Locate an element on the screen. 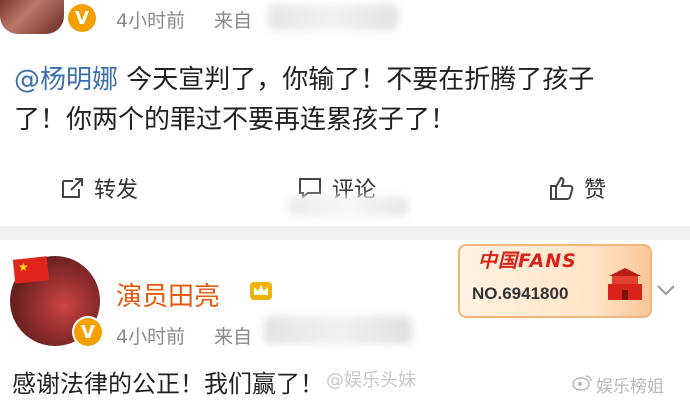 The height and width of the screenshot is (404, 690). fans-badge-title: 中国FANS is located at coordinates (527, 261).